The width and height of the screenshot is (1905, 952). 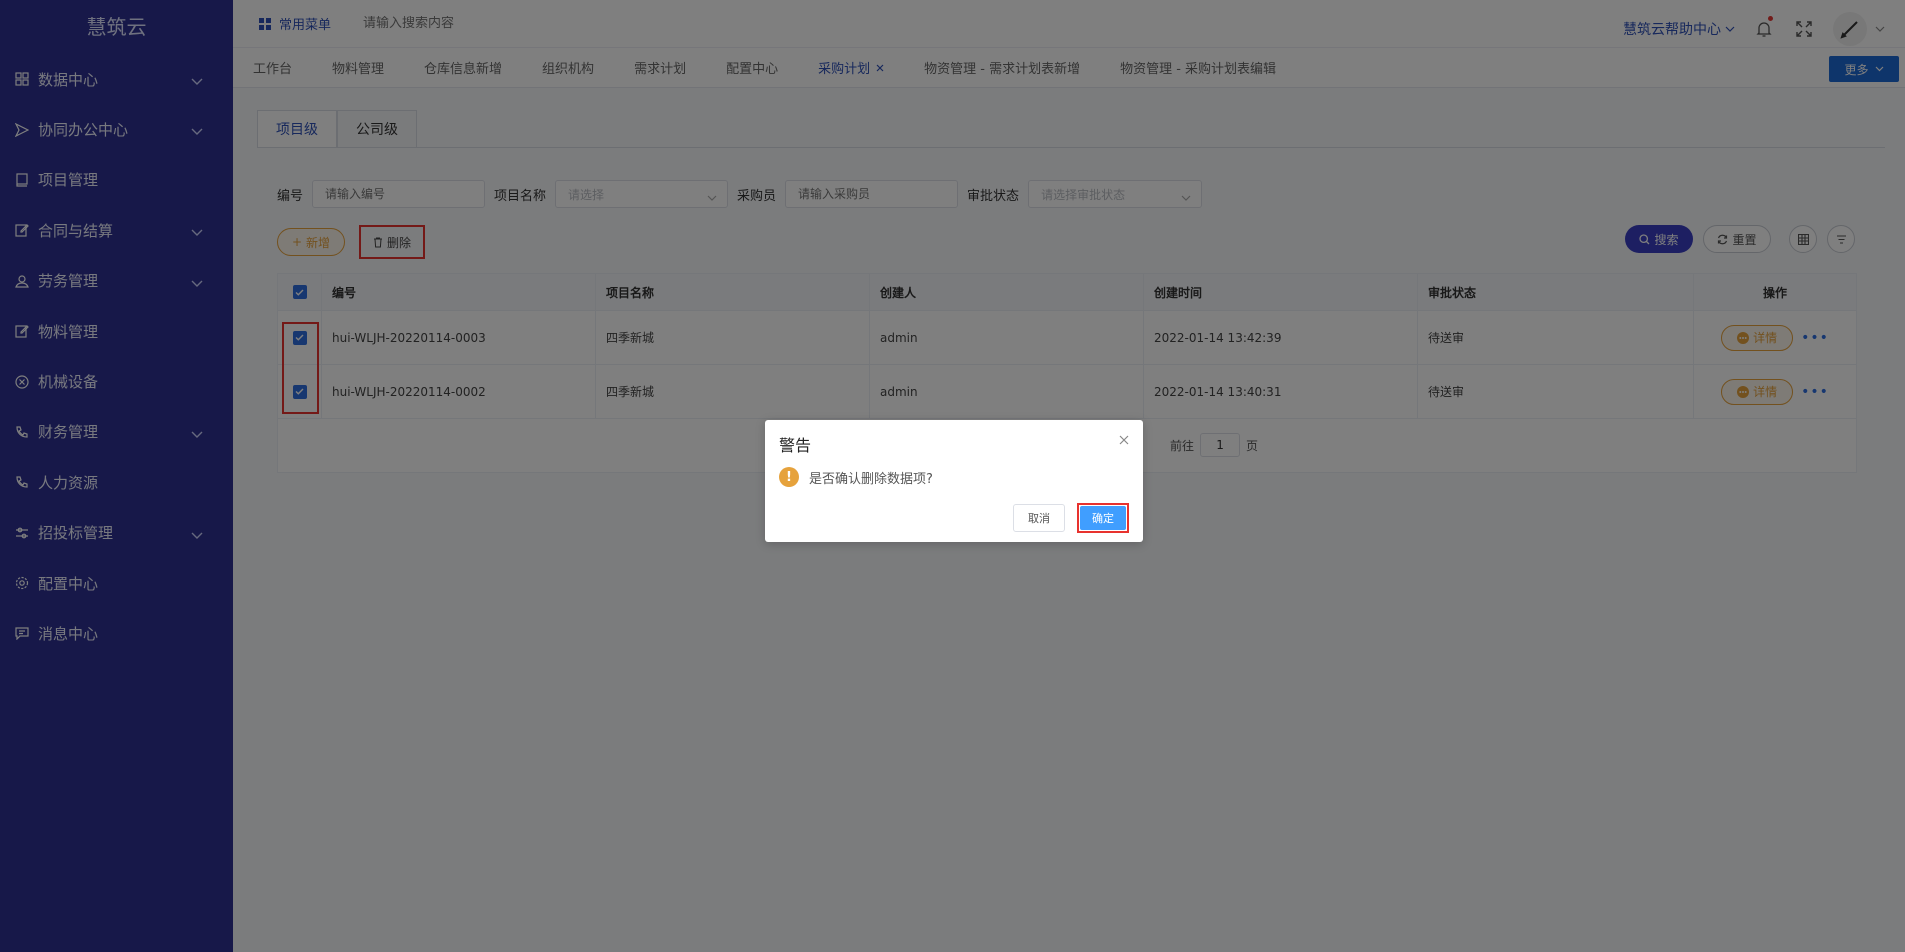 I want to click on confirm-button: 确定, so click(x=1103, y=518).